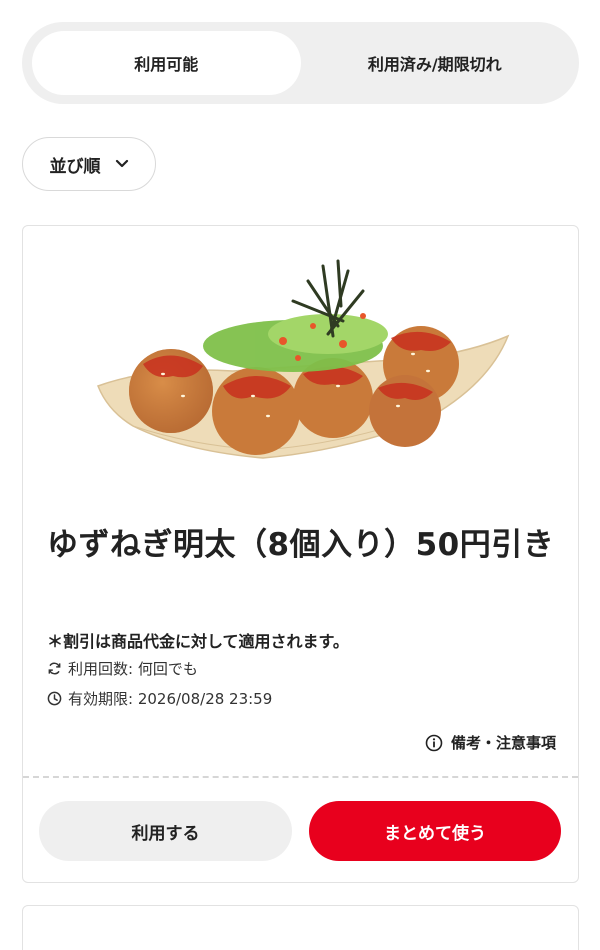  What do you see at coordinates (434, 742) in the screenshot?
I see `info-icon` at bounding box center [434, 742].